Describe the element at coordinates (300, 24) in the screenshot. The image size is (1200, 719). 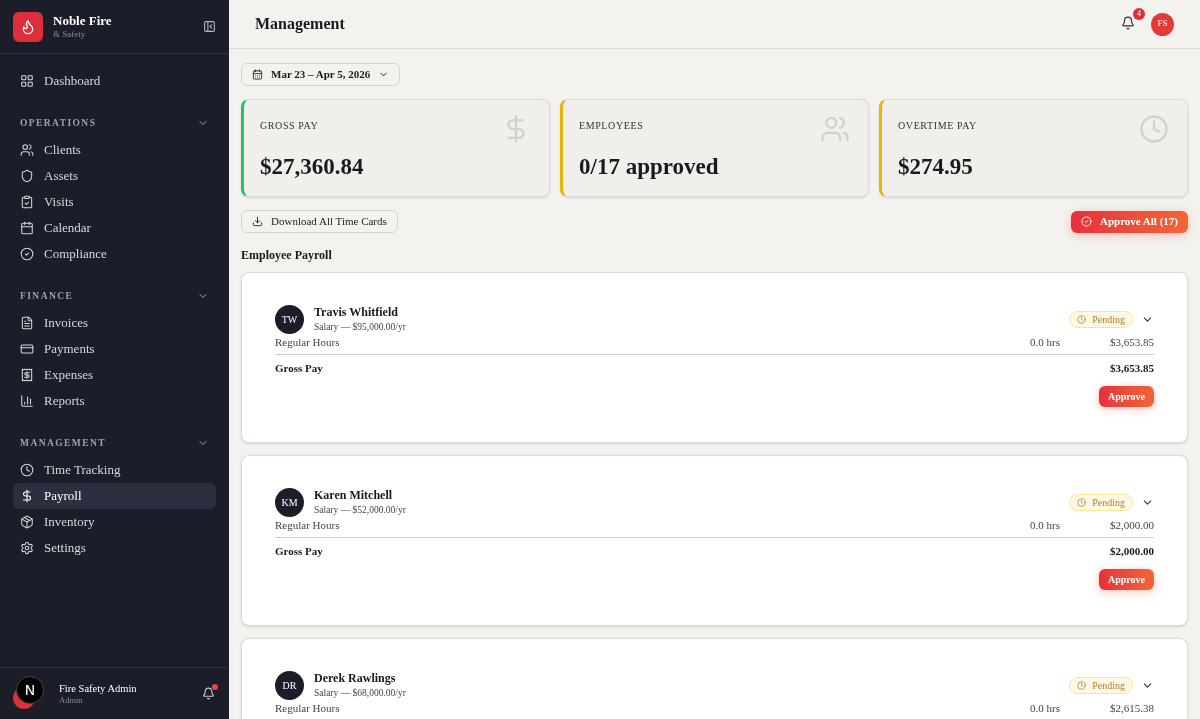
I see `page-title: Management` at that location.